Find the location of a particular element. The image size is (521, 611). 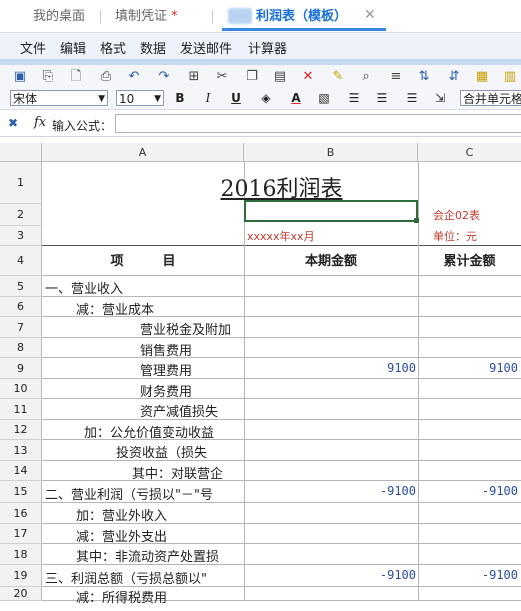

menu-send-mail: 发送邮件 is located at coordinates (206, 47).